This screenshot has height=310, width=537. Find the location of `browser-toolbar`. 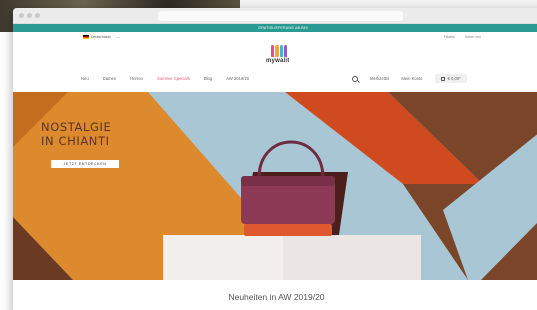

browser-toolbar is located at coordinates (275, 16).